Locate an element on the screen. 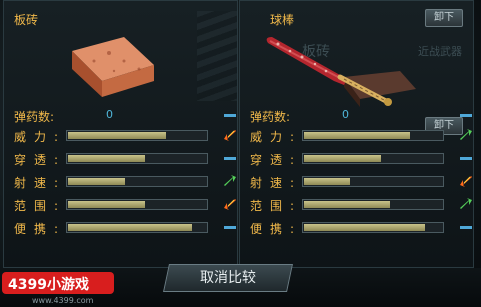  cancel-compare-button: 取消比较 is located at coordinates (228, 278).